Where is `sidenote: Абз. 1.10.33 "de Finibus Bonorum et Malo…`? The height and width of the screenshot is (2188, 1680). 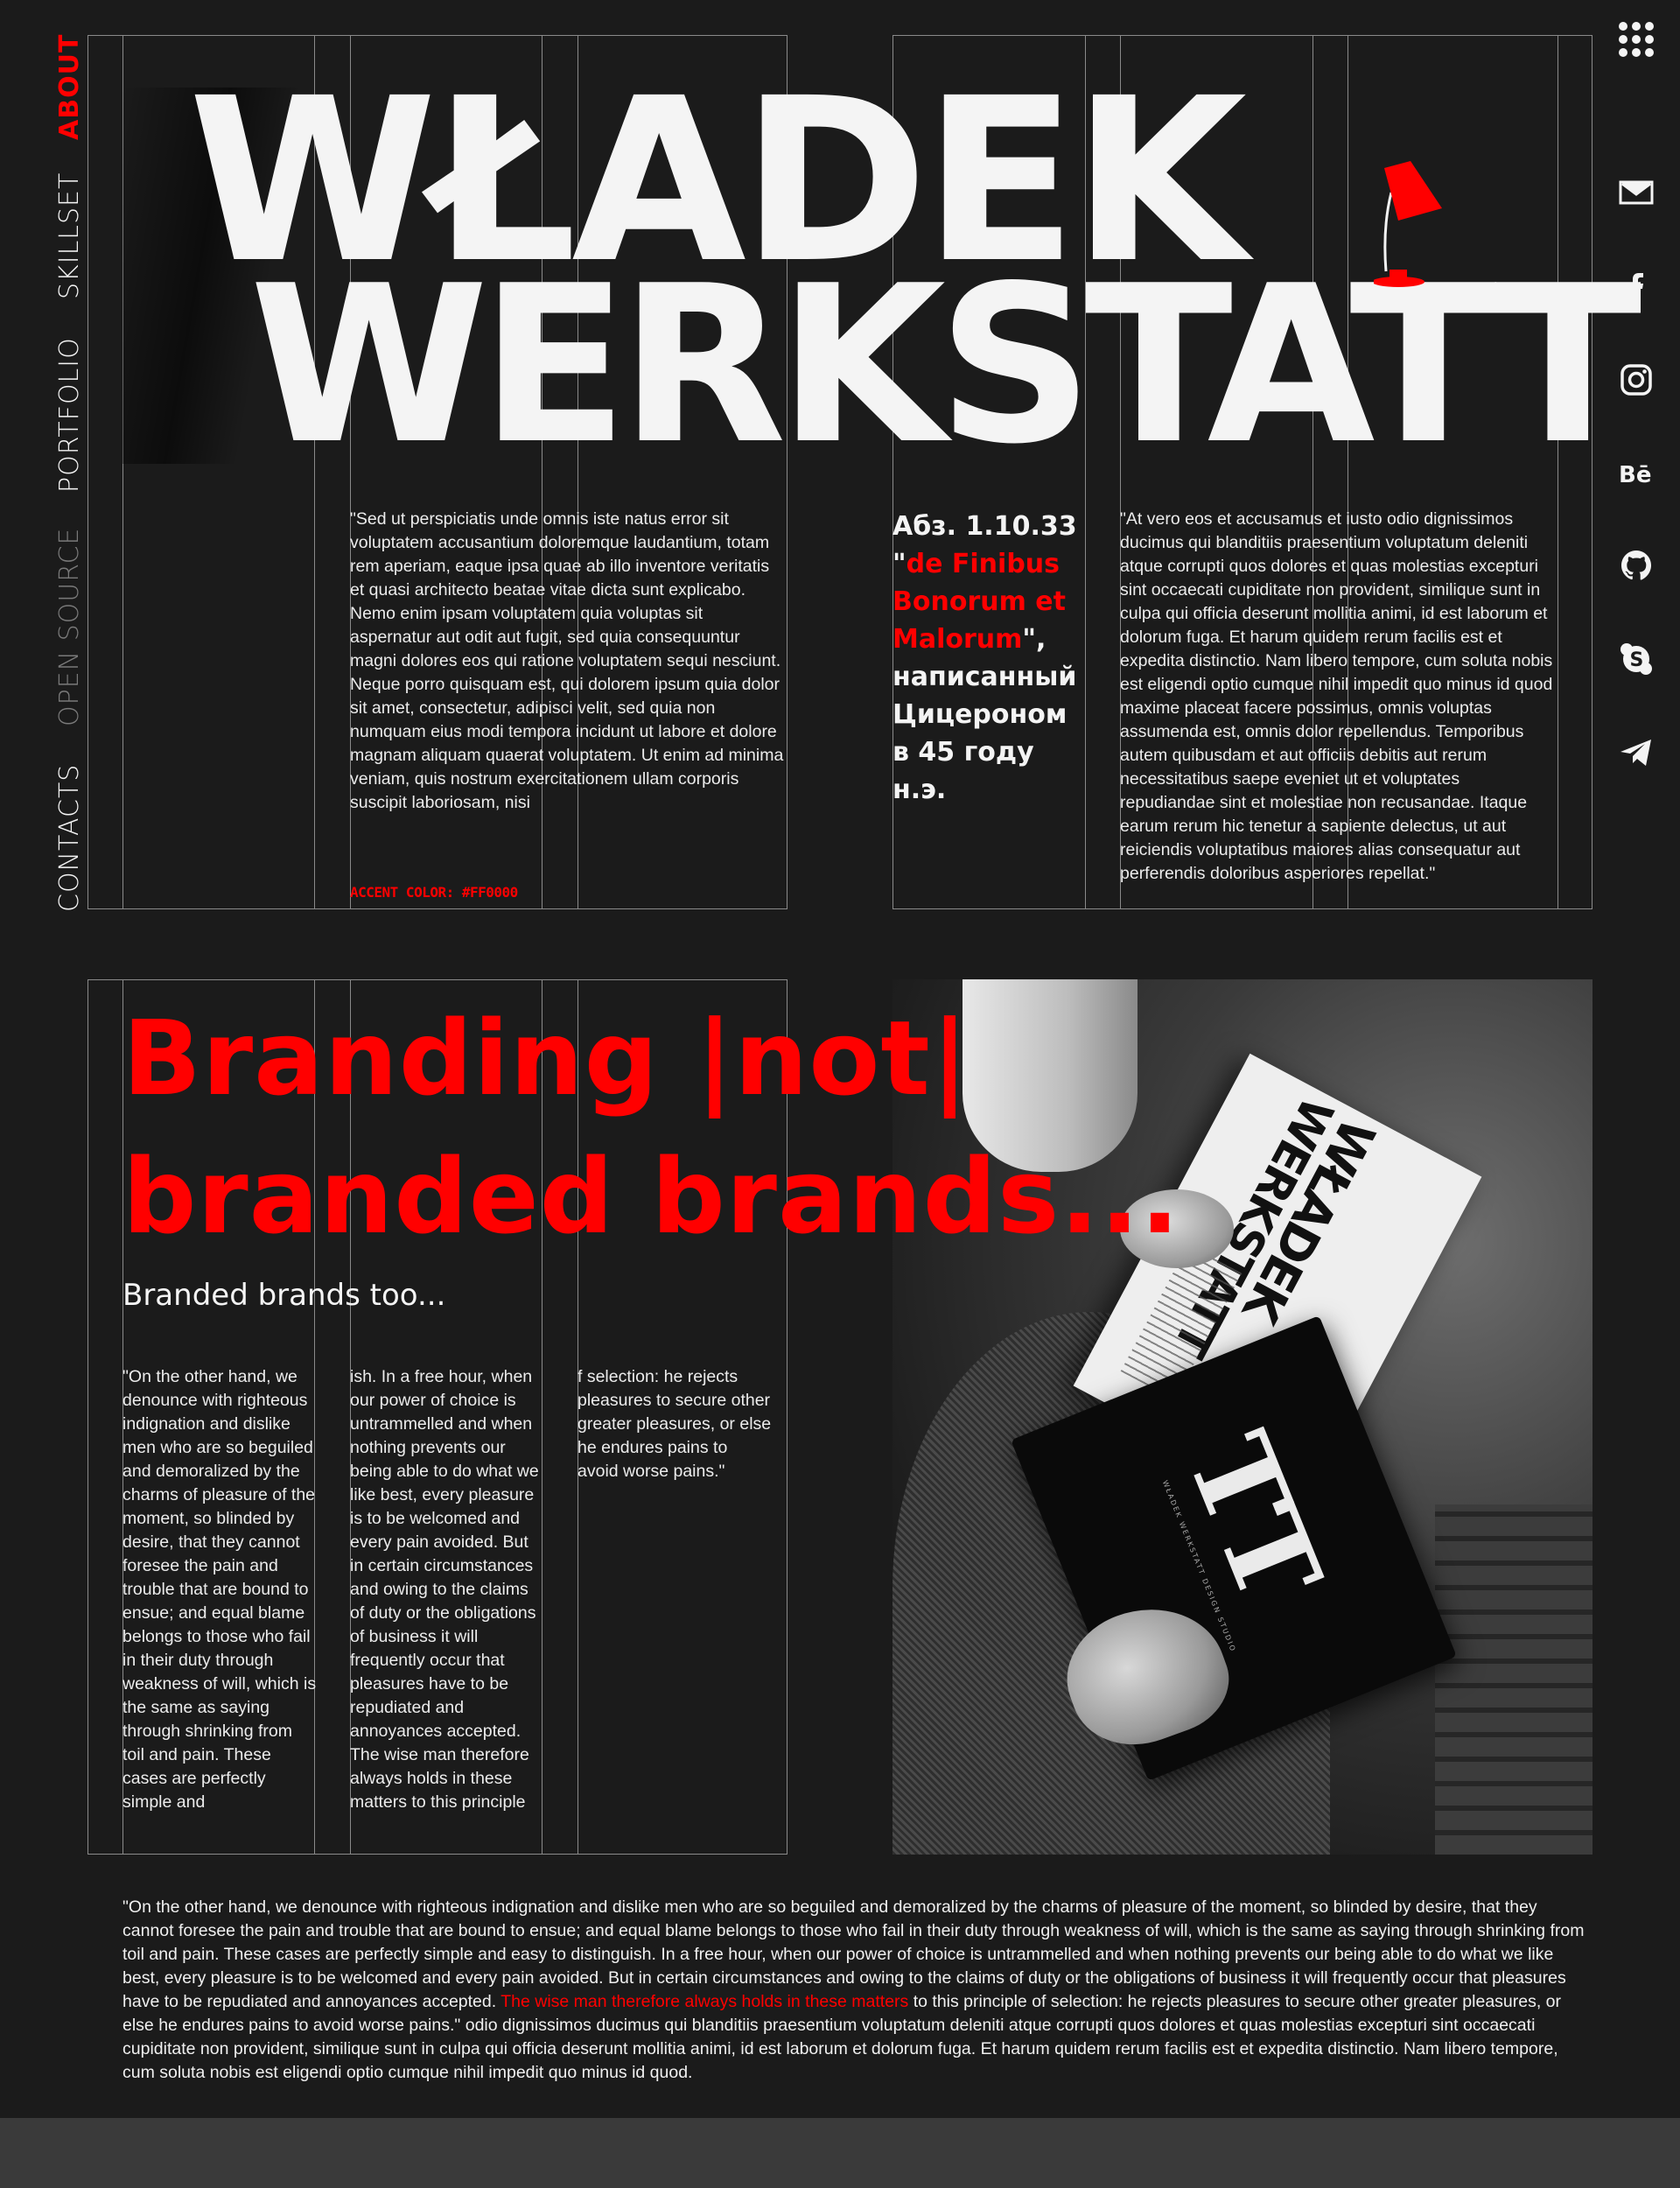
sidenote: Абз. 1.10.33 "de Finibus Bonorum et Malo… is located at coordinates (988, 658).